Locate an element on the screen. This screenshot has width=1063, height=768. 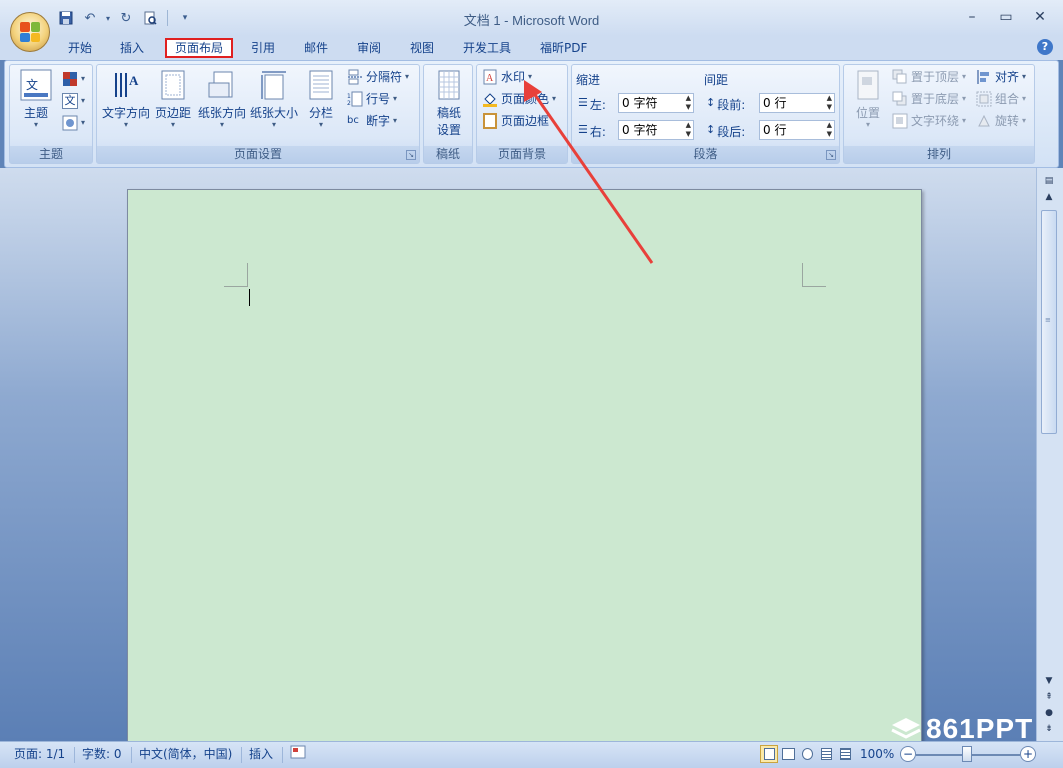
page-borders-button: 页面边框 is located at coordinates (515, 121).